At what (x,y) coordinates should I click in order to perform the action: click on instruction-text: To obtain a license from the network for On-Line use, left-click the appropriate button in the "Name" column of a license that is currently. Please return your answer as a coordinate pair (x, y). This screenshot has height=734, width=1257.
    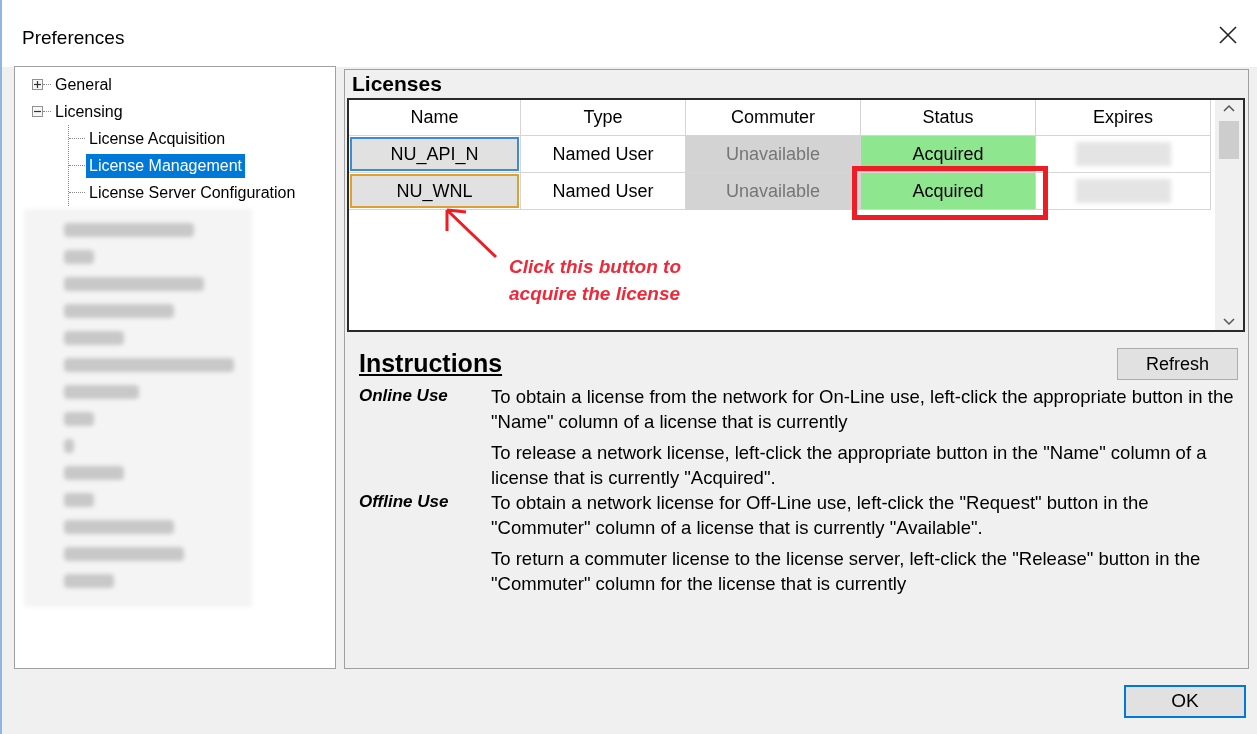
    Looking at the image, I should click on (863, 409).